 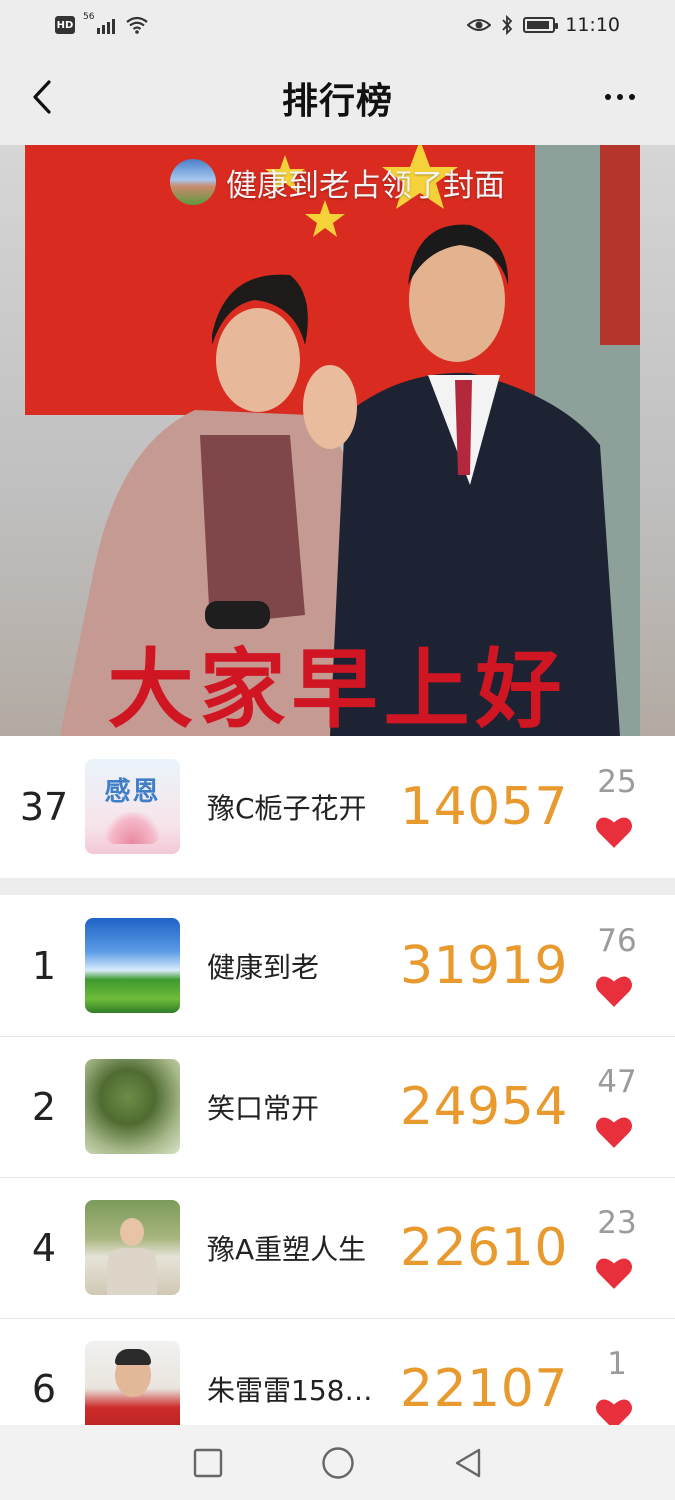 What do you see at coordinates (44, 1106) in the screenshot?
I see `rank-number: 2` at bounding box center [44, 1106].